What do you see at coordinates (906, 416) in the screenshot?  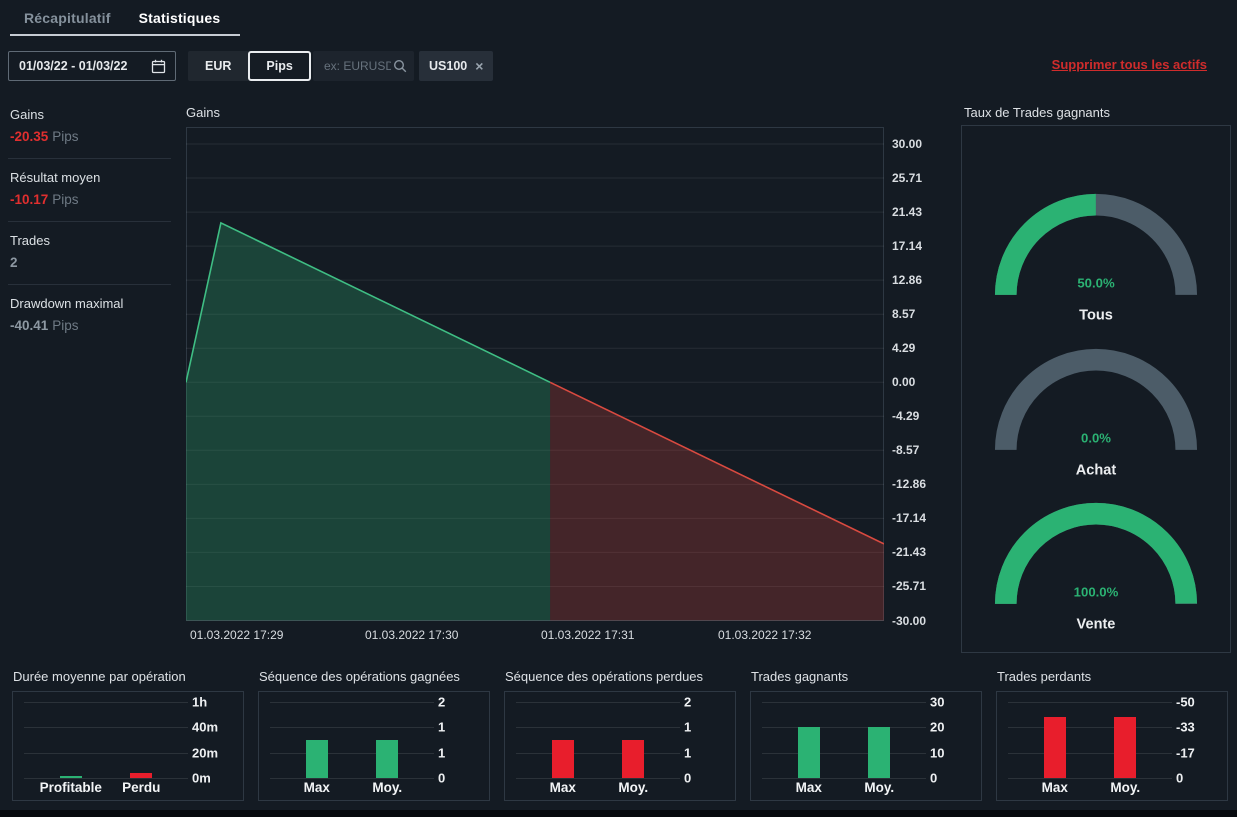 I see `gains-y-tick: -4.29` at bounding box center [906, 416].